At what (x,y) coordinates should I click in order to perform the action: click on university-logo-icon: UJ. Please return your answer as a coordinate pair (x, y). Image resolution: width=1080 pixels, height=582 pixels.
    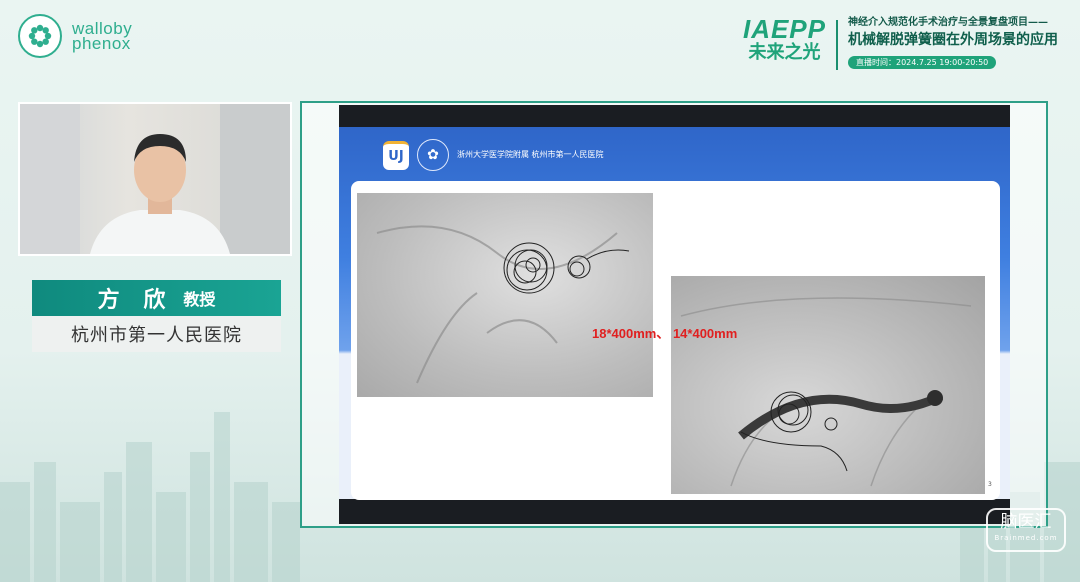
    Looking at the image, I should click on (396, 155).